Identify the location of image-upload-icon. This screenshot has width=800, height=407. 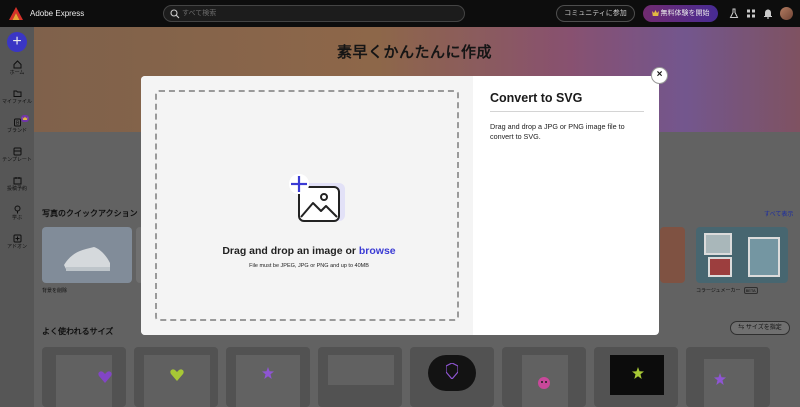
(317, 198).